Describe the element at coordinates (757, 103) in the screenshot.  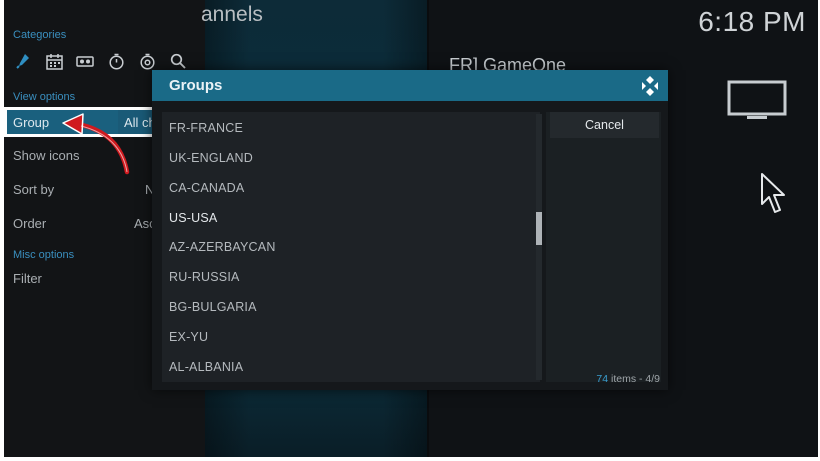
I see `tv-icon` at that location.